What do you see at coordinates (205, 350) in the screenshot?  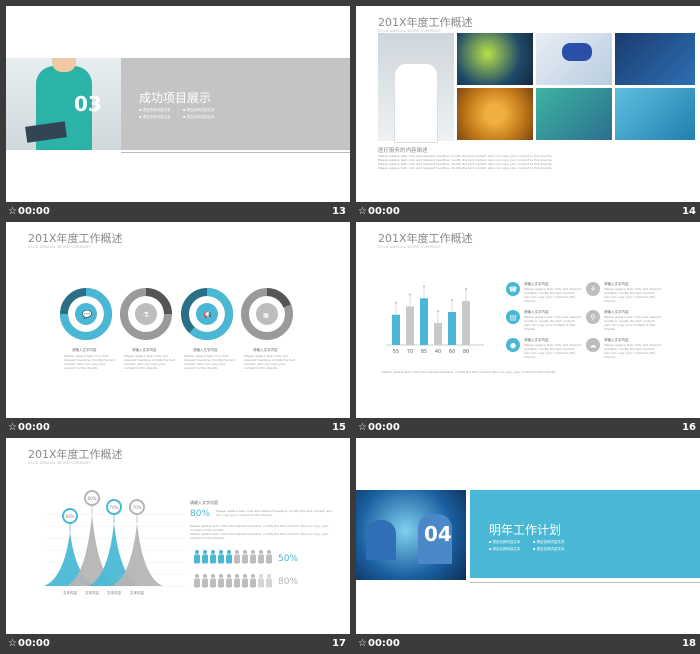 I see `item-label-3: 请输入文字内容` at bounding box center [205, 350].